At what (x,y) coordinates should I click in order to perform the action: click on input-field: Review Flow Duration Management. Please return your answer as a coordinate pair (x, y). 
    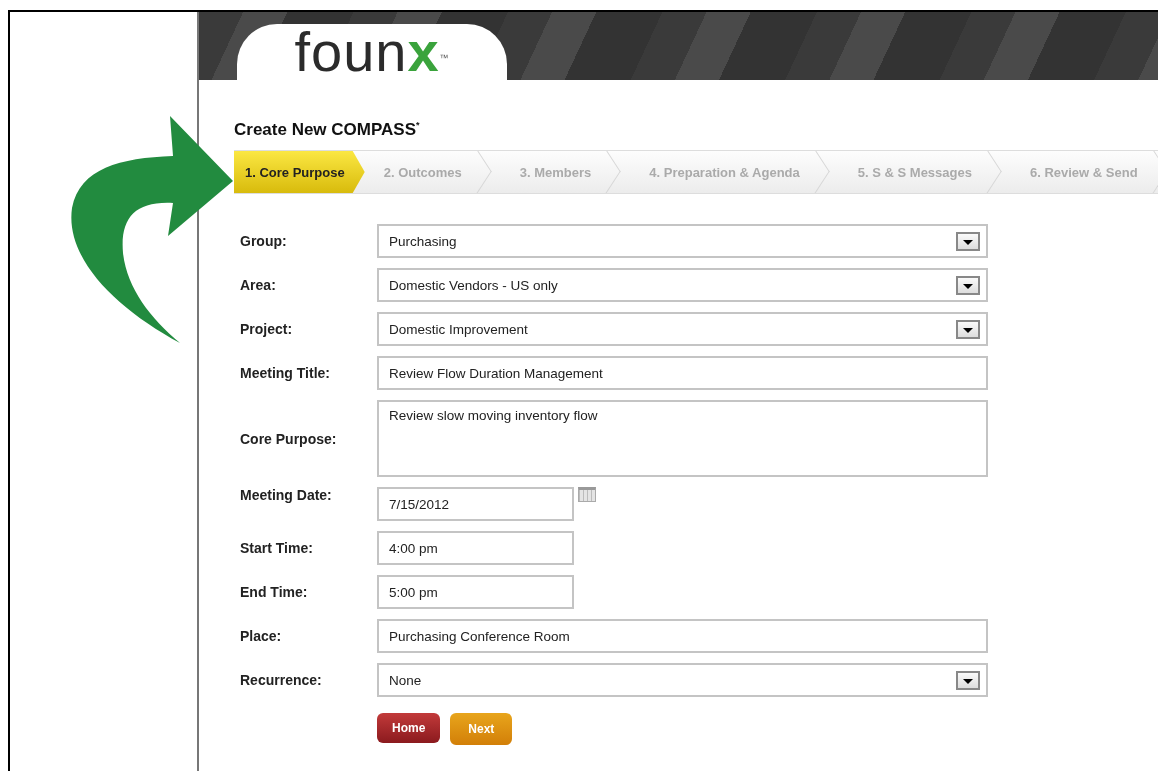
    Looking at the image, I should click on (682, 373).